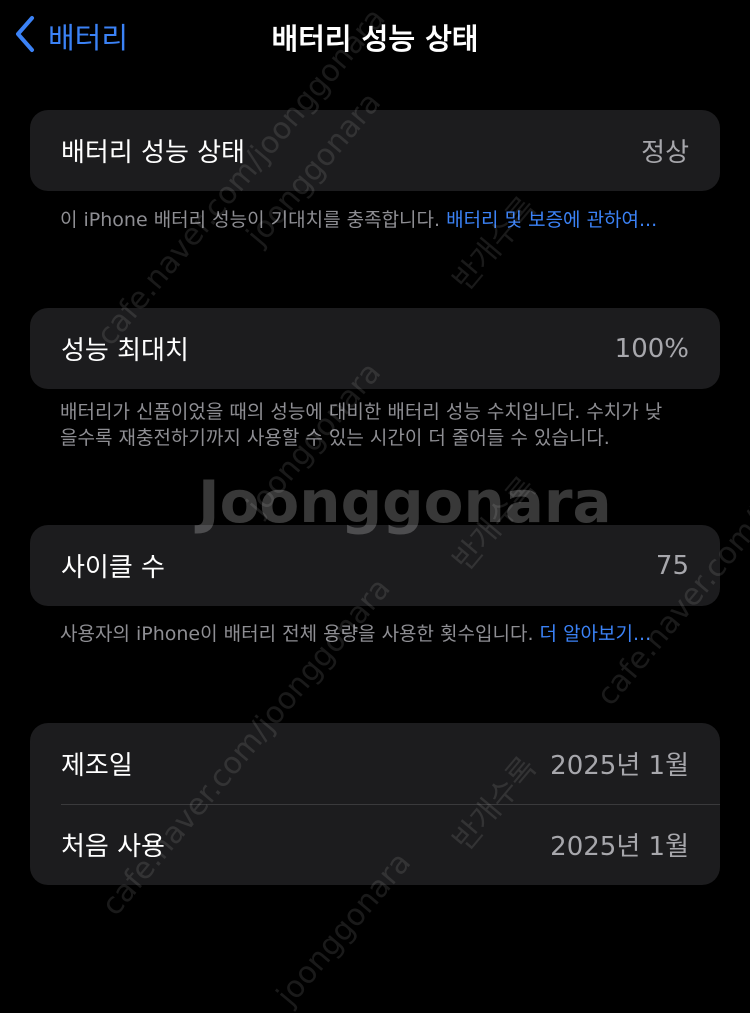  What do you see at coordinates (619, 766) in the screenshot?
I see `manufactured-value: 2025년 1월` at bounding box center [619, 766].